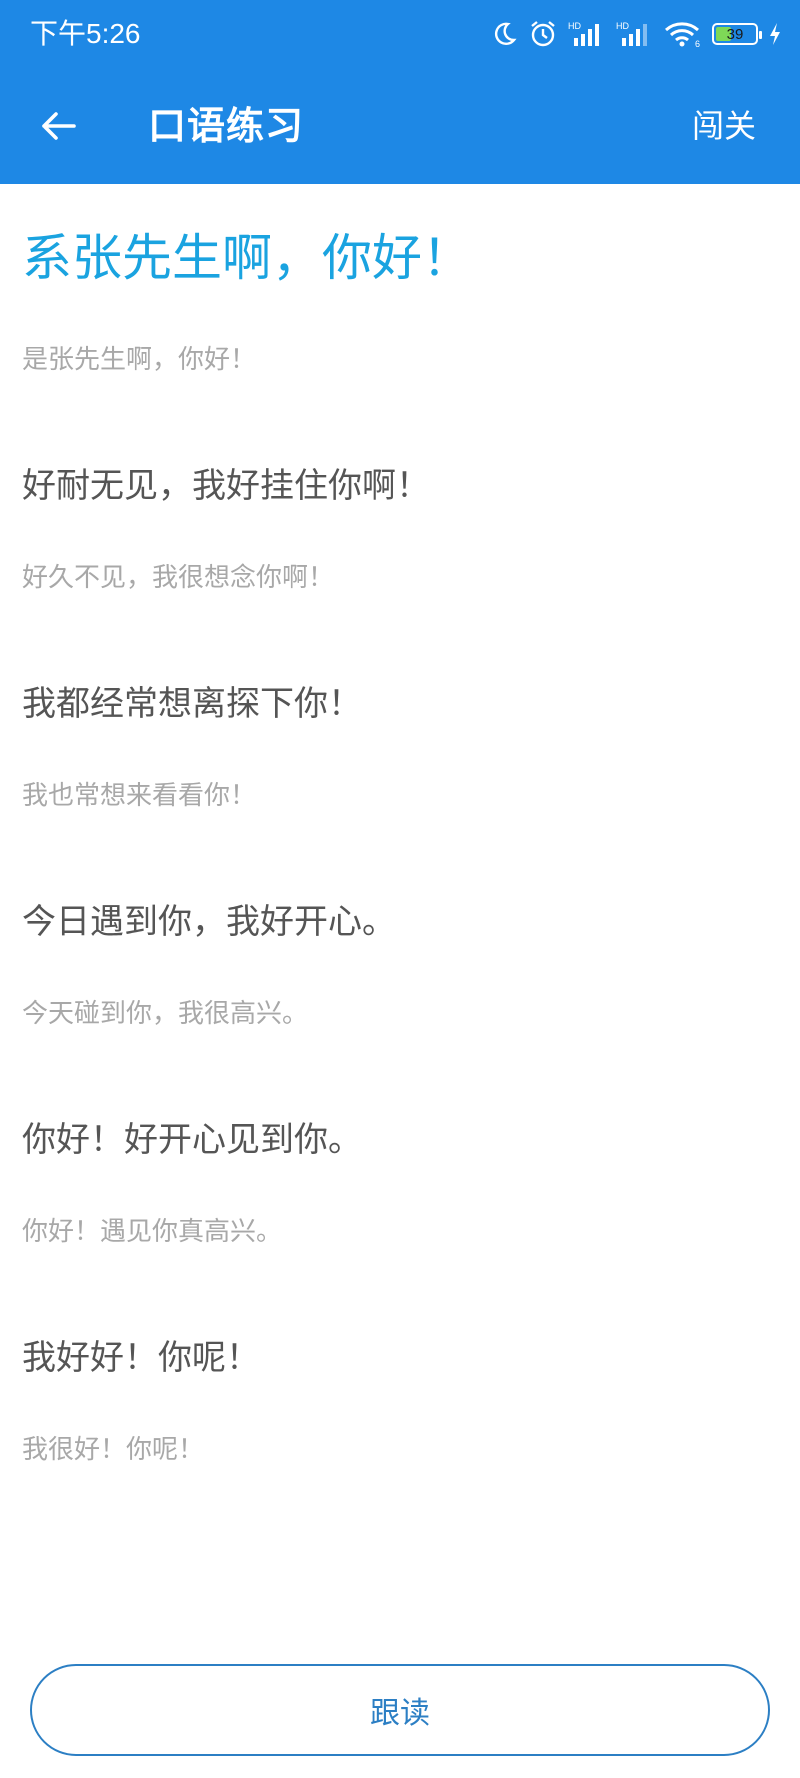 The width and height of the screenshot is (800, 1778). I want to click on phrase-cantonese: 我都经常想离探下你！, so click(192, 704).